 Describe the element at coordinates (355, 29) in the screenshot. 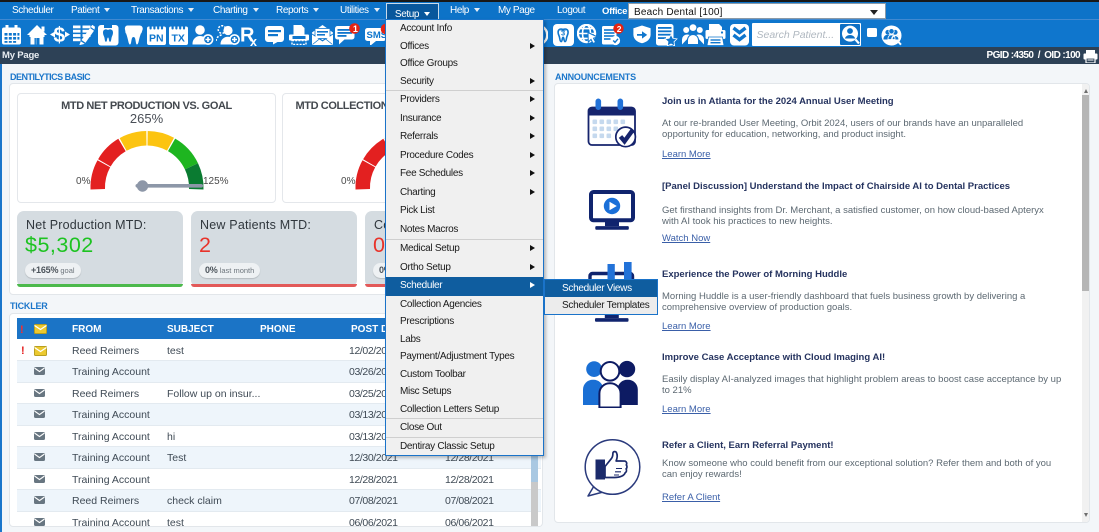

I see `svg-text: 1` at that location.